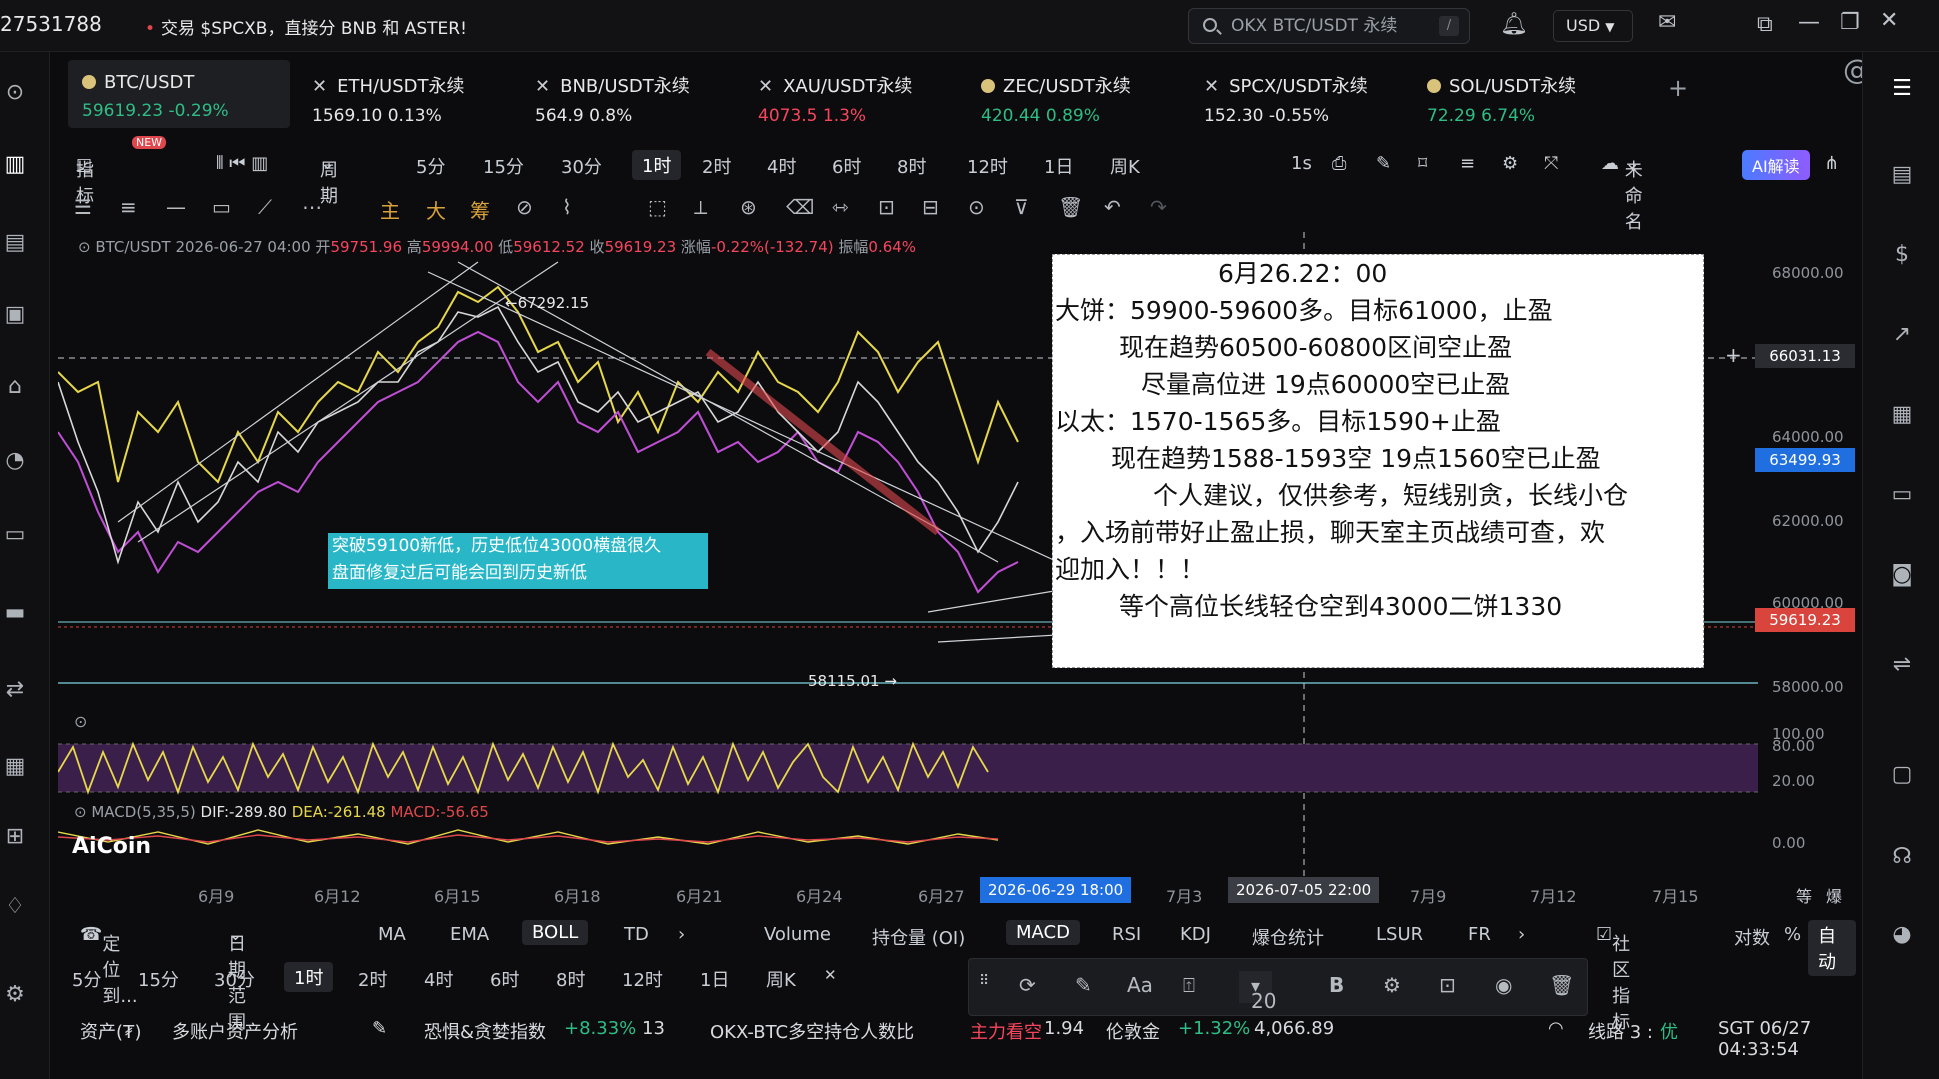 The image size is (1939, 1079). What do you see at coordinates (1383, 163) in the screenshot?
I see `pen-icon: ✎` at bounding box center [1383, 163].